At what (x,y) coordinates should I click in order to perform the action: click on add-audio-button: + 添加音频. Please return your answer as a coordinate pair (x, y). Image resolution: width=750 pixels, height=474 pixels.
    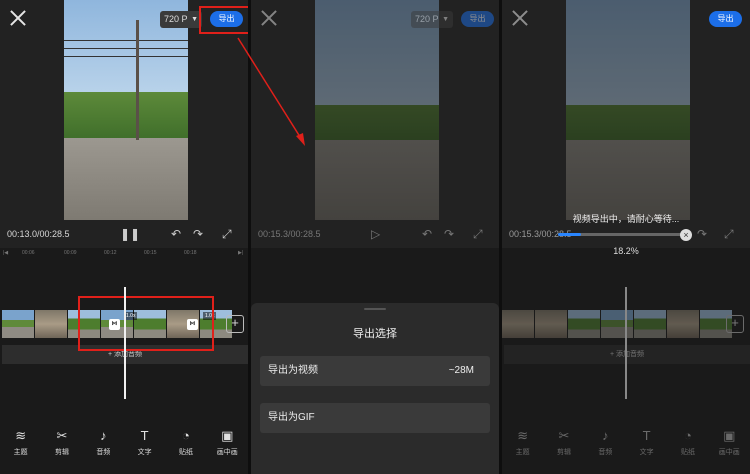
    Looking at the image, I should click on (627, 354).